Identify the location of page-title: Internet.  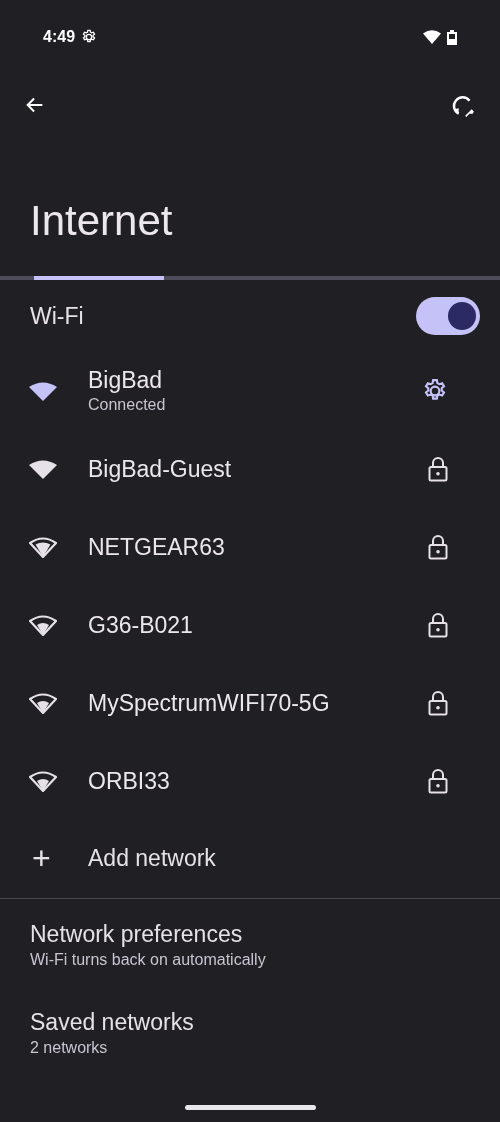
(101, 221).